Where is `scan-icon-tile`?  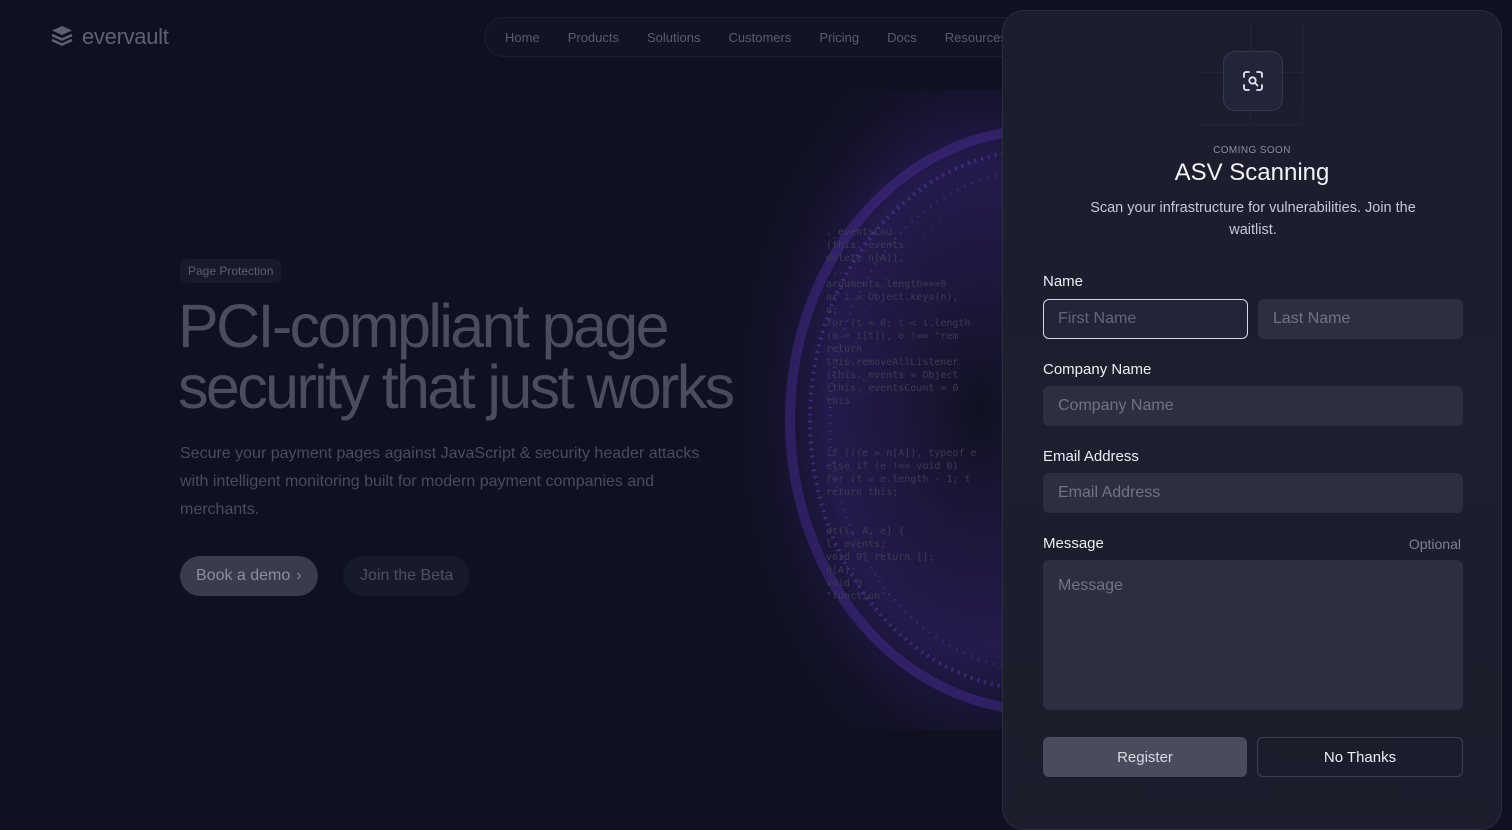
scan-icon-tile is located at coordinates (1253, 81).